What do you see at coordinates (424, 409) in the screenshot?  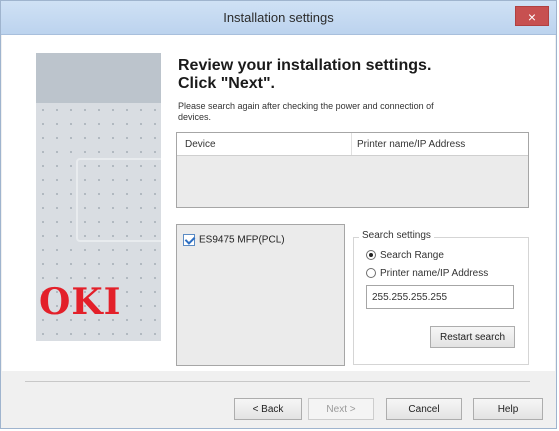 I see `cancel-button: Cancel` at bounding box center [424, 409].